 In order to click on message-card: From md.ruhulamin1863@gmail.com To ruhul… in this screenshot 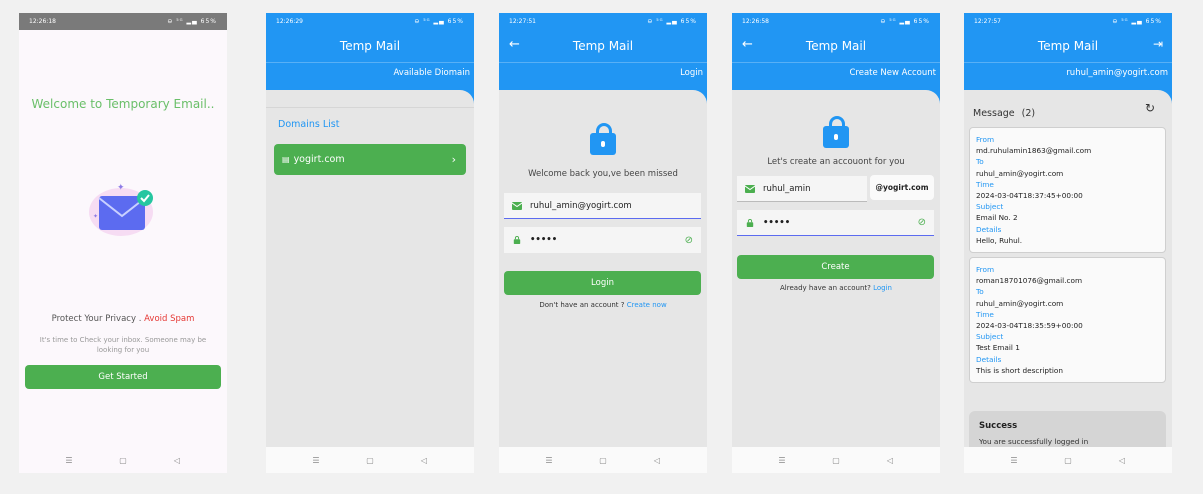, I will do `click(1067, 190)`.